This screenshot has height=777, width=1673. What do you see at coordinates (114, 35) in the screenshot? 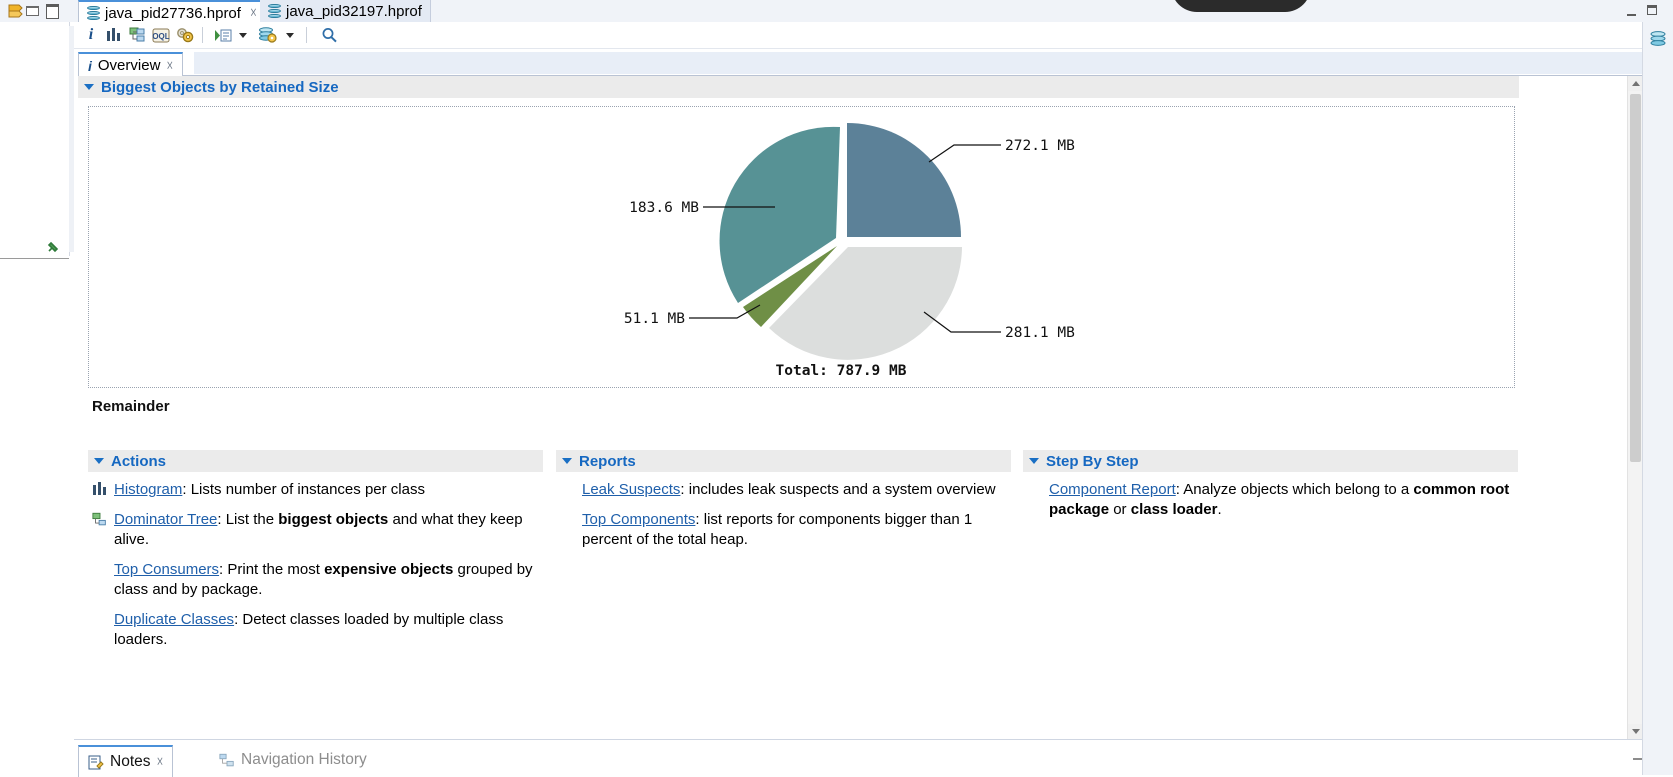
I see `histogram-button` at bounding box center [114, 35].